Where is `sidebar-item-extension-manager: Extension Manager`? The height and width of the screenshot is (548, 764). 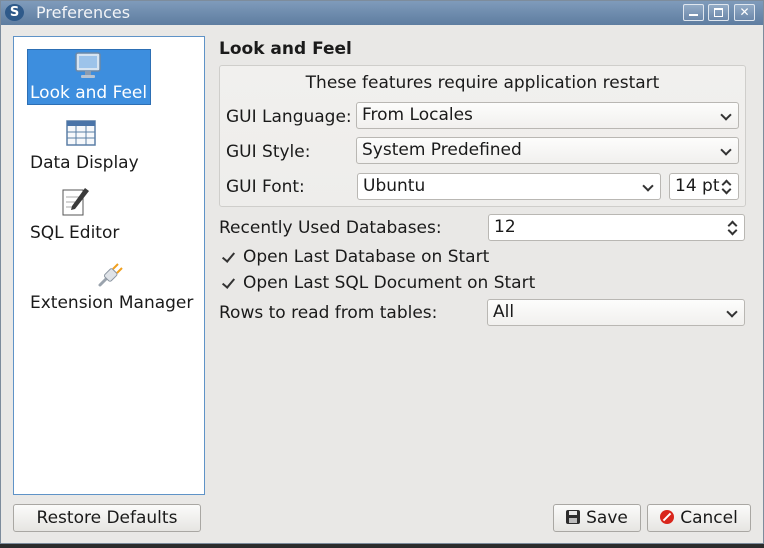
sidebar-item-extension-manager: Extension Manager is located at coordinates (109, 285).